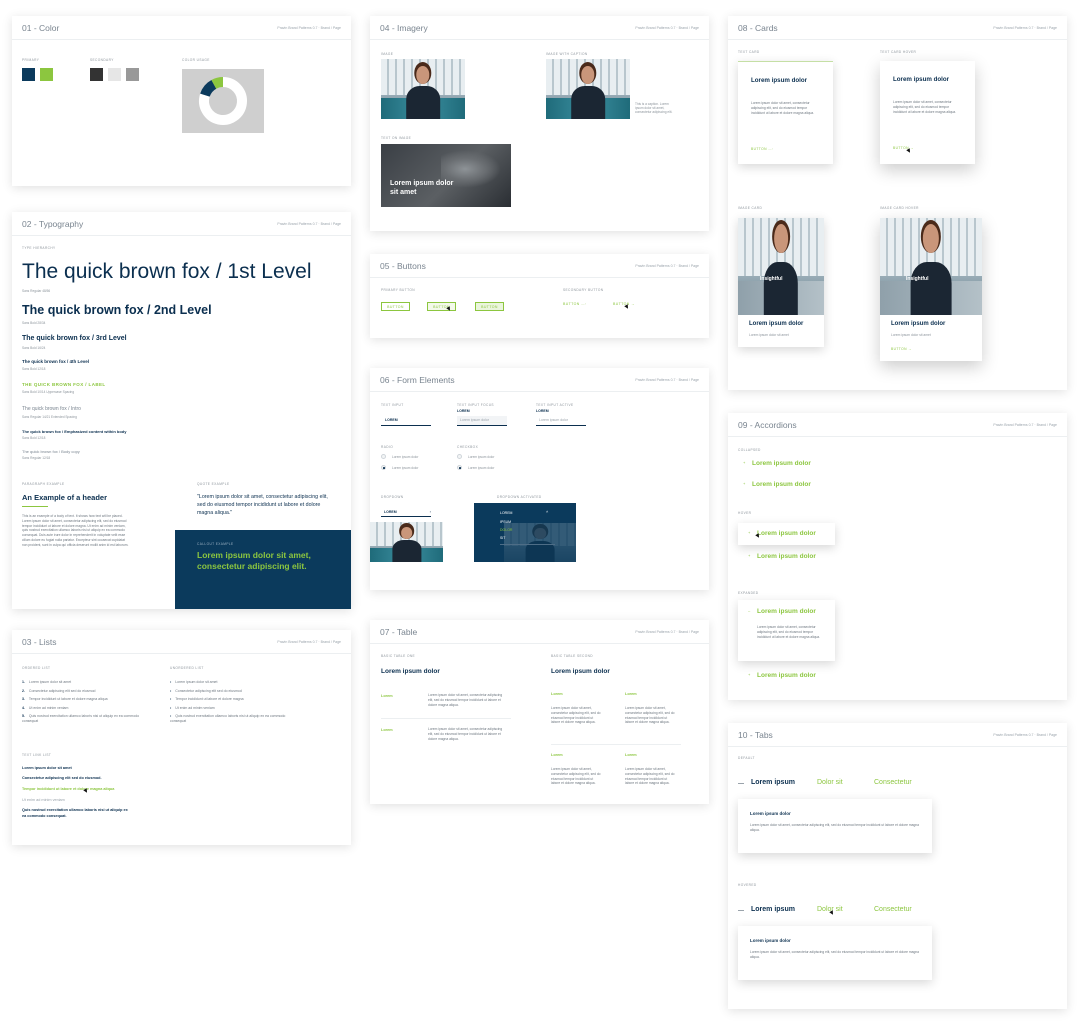 Image resolution: width=1080 pixels, height=1031 pixels. What do you see at coordinates (506, 513) in the screenshot?
I see `dropdown-option: LOREM` at bounding box center [506, 513].